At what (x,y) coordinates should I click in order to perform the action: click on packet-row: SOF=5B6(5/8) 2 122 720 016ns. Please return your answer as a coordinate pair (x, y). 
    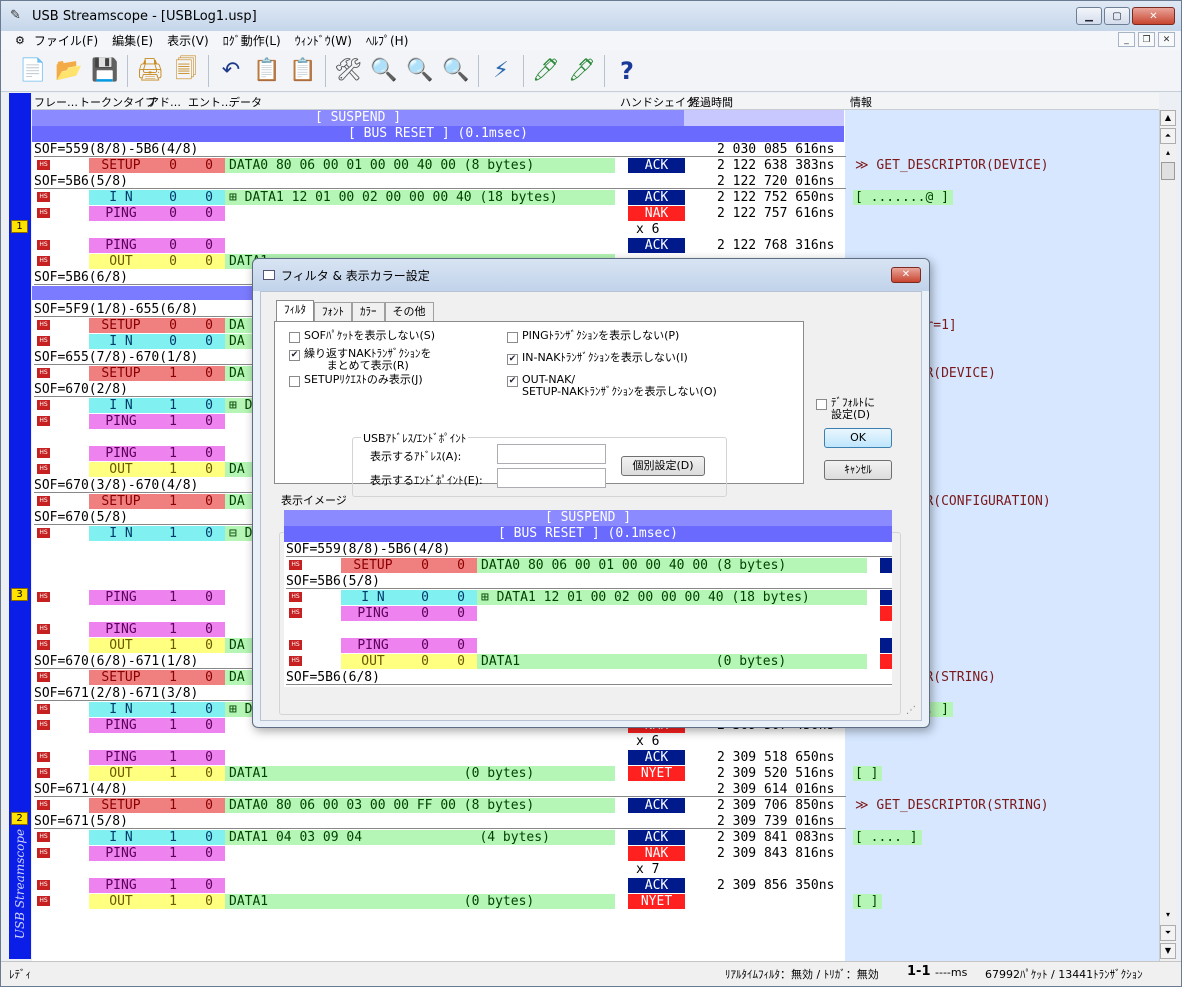
    Looking at the image, I should click on (595, 182).